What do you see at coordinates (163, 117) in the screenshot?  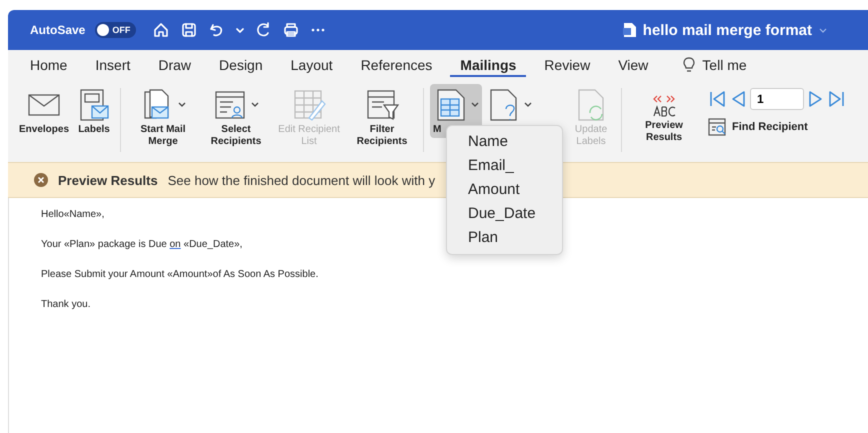 I see `ribbon-button: Start Mail Merge` at bounding box center [163, 117].